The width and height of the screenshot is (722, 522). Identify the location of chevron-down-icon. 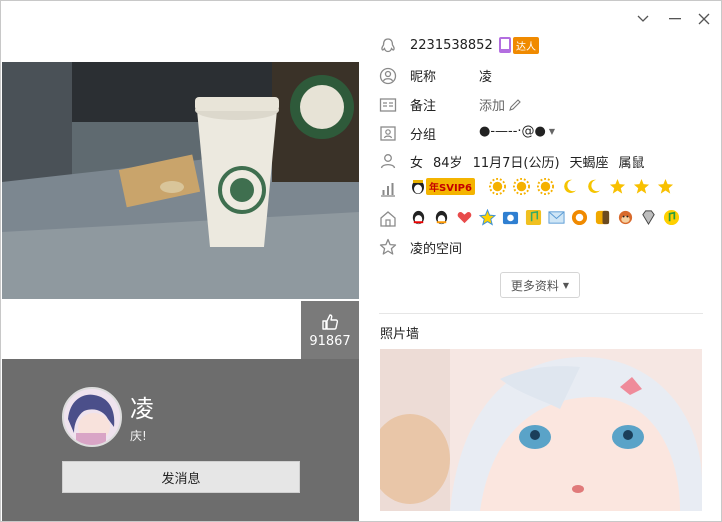
(643, 19).